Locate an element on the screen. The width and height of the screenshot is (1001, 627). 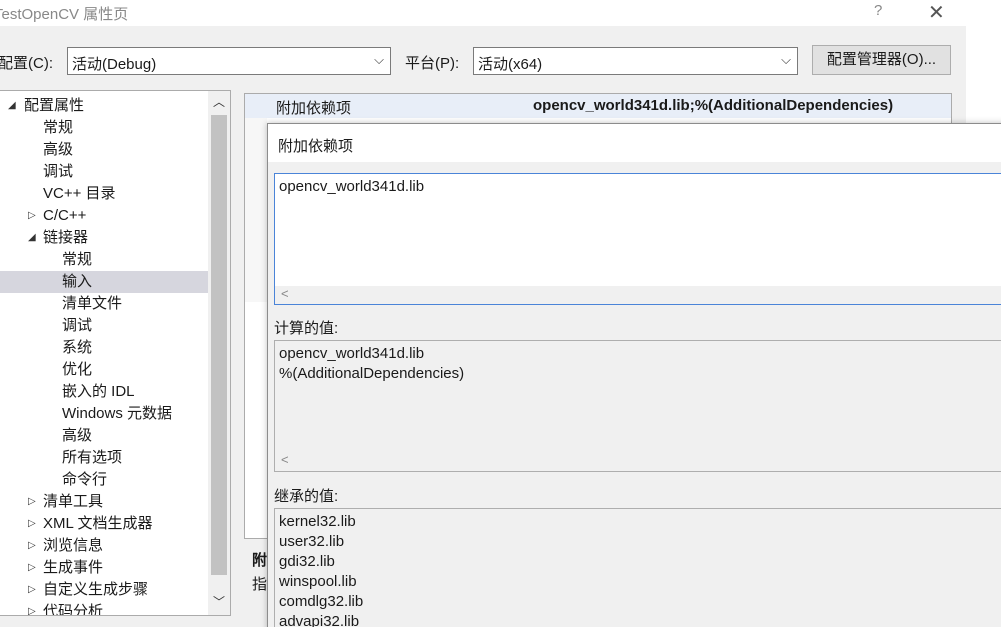
tree-item: ◢ 配置属性 is located at coordinates (104, 106).